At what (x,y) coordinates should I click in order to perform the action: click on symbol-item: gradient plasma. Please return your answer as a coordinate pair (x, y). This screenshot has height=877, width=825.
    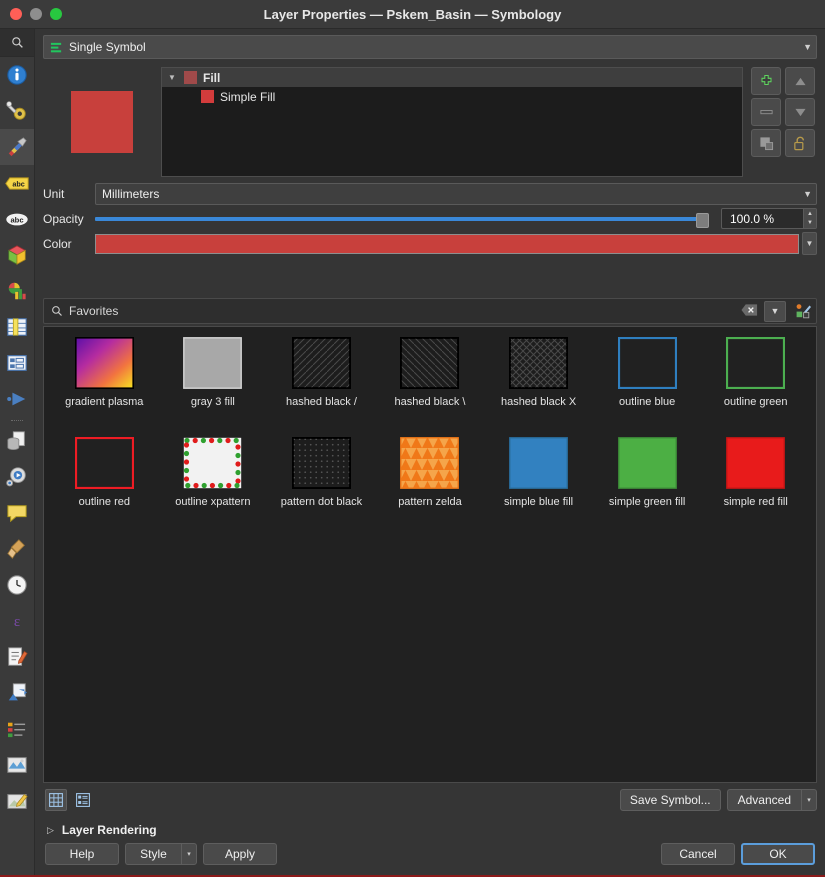
    Looking at the image, I should click on (104, 387).